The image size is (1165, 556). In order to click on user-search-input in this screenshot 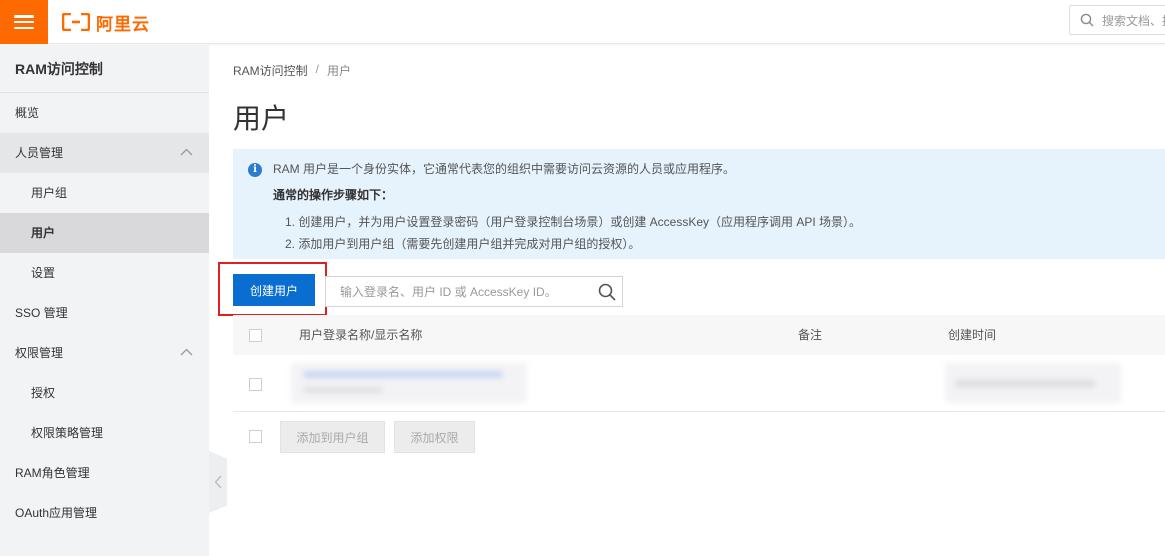, I will do `click(459, 291)`.